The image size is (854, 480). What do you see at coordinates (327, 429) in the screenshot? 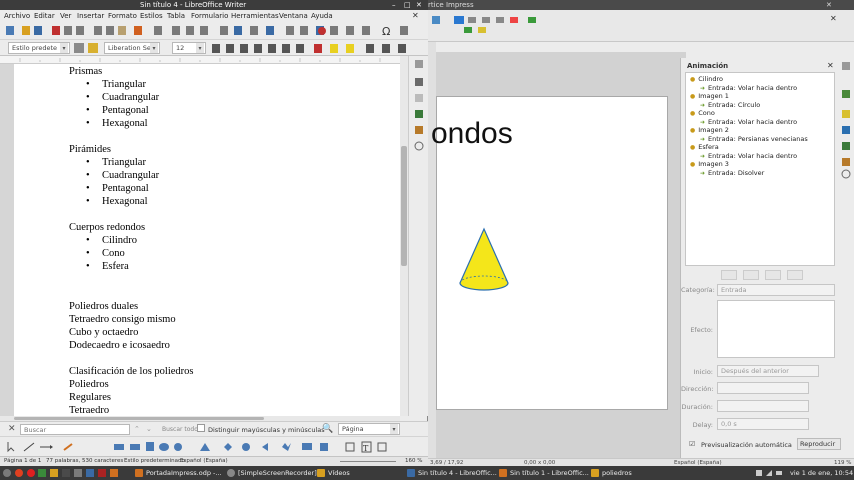
I see `find-replace-icon: 🔍` at bounding box center [327, 429].